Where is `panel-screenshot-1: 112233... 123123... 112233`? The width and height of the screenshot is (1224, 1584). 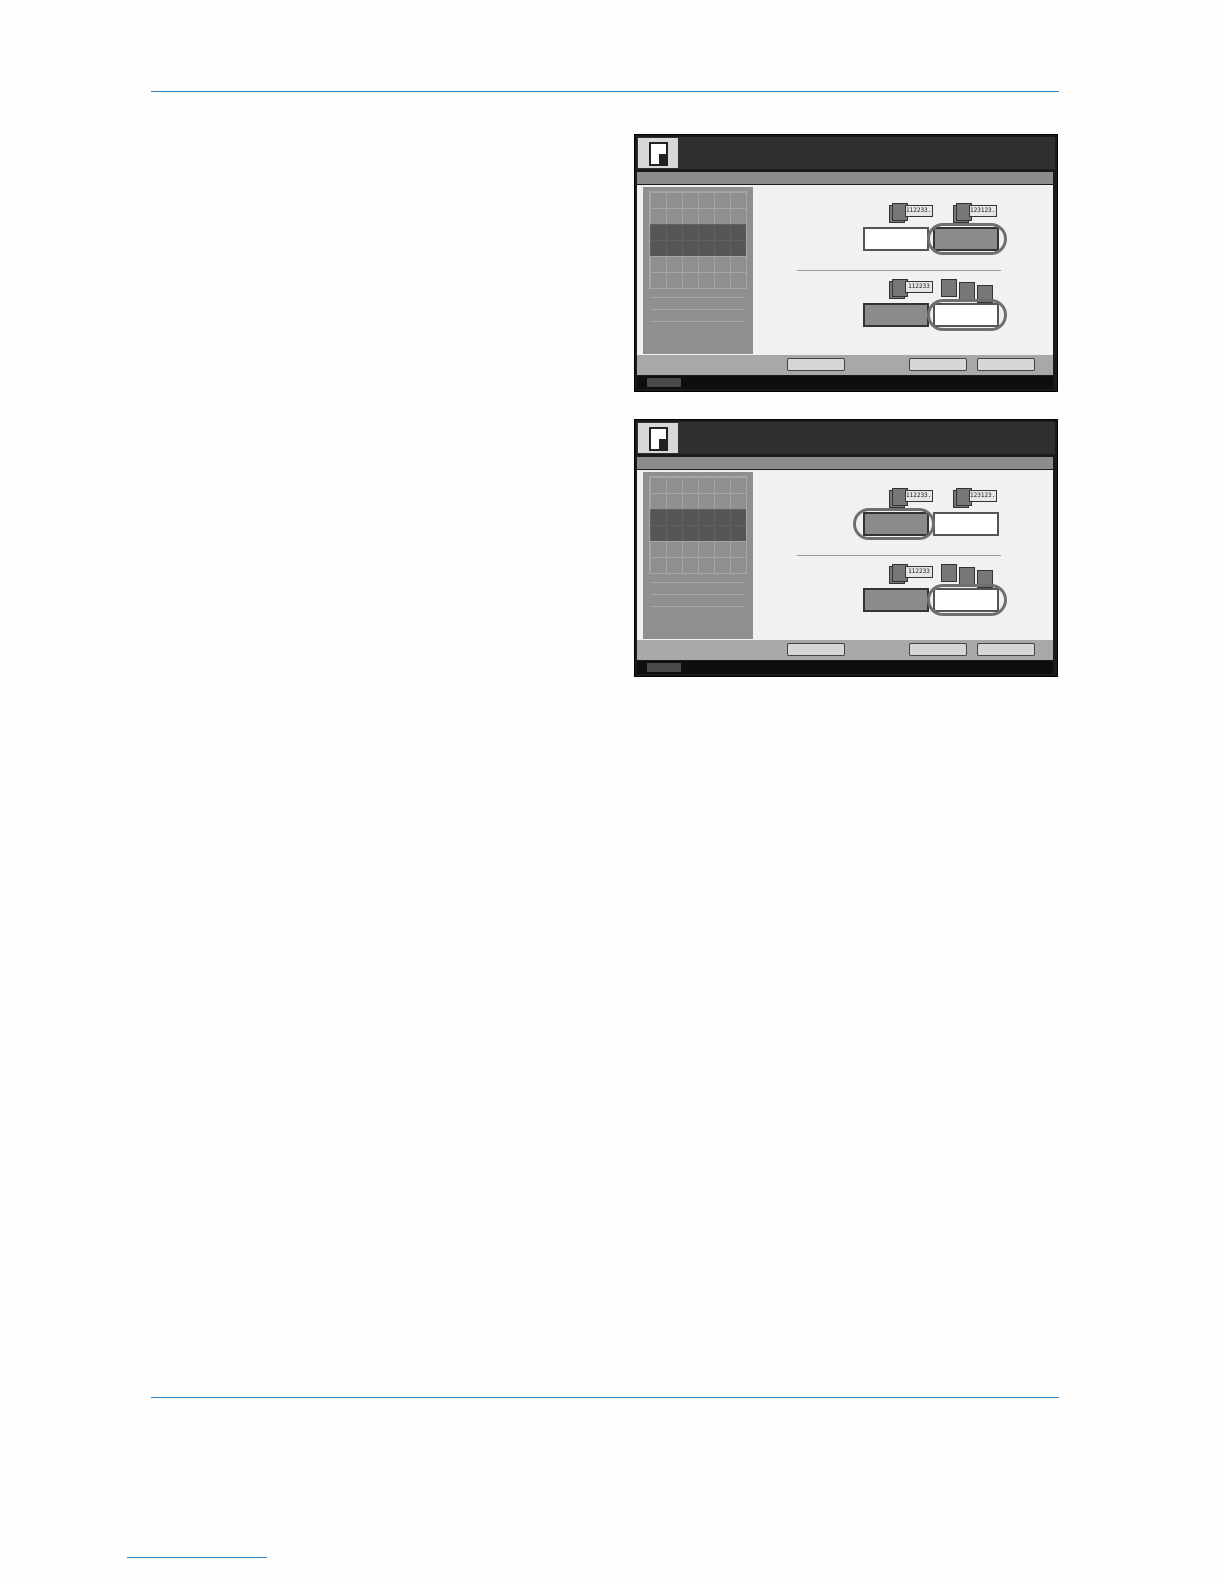
panel-screenshot-1: 112233... 123123... 112233 is located at coordinates (846, 263).